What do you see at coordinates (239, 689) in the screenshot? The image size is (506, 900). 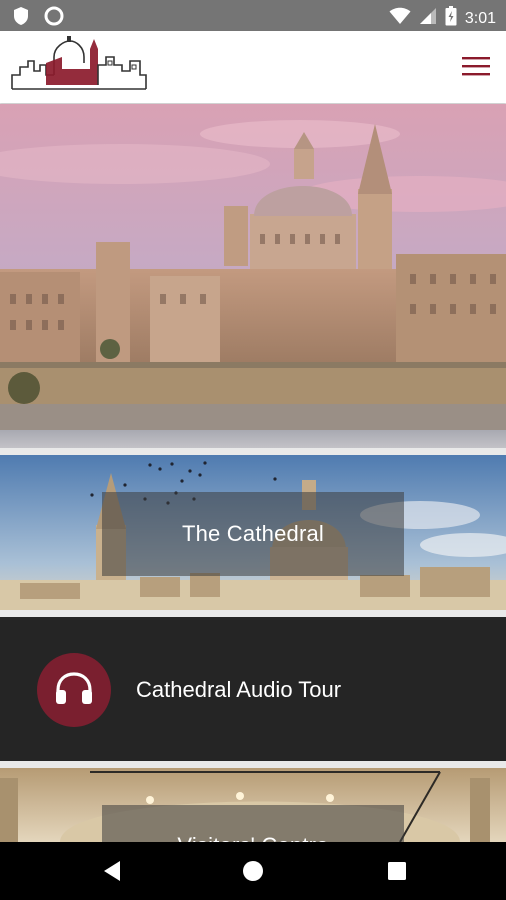 I see `audio-tour-label: Cathedral Audio Tour` at bounding box center [239, 689].